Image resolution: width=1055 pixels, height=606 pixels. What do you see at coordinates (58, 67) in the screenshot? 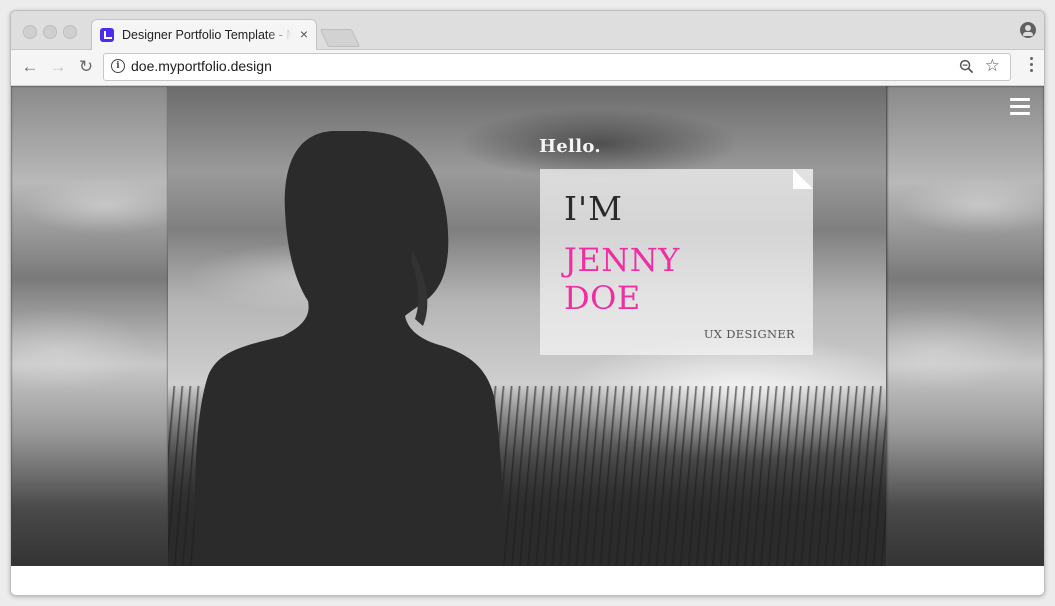
I see `forward-icon: →` at bounding box center [58, 67].